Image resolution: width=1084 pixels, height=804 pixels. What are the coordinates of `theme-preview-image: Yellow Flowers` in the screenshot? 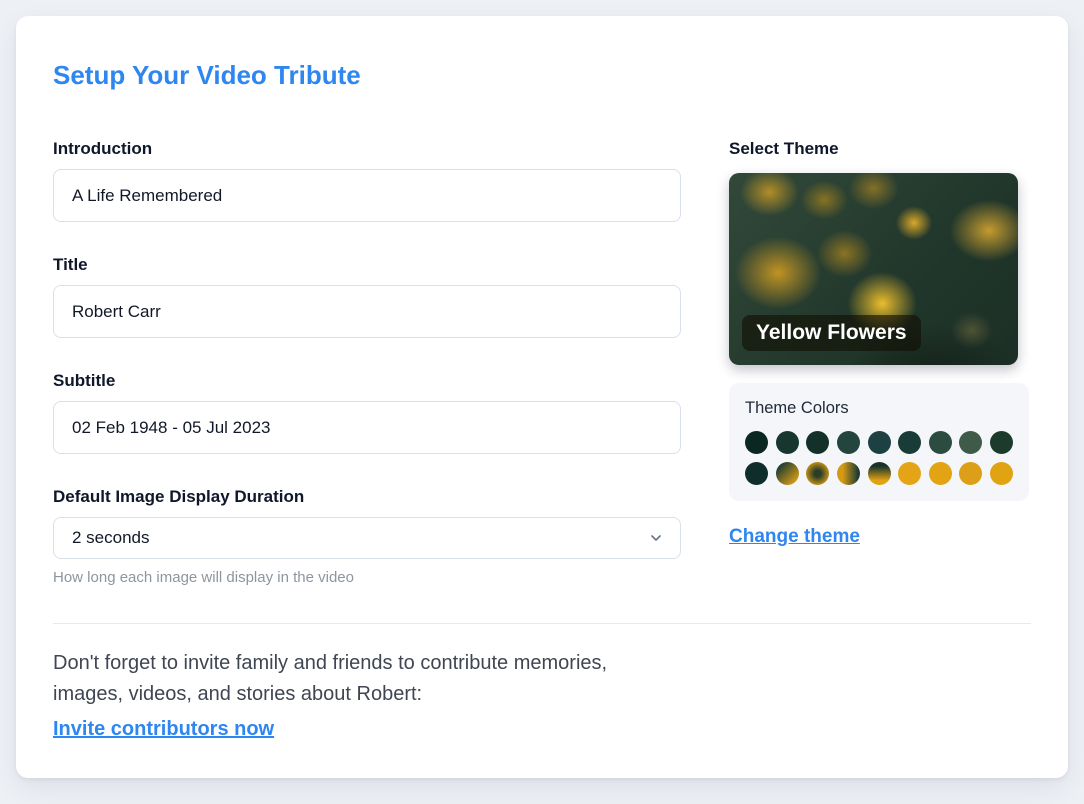 It's located at (873, 269).